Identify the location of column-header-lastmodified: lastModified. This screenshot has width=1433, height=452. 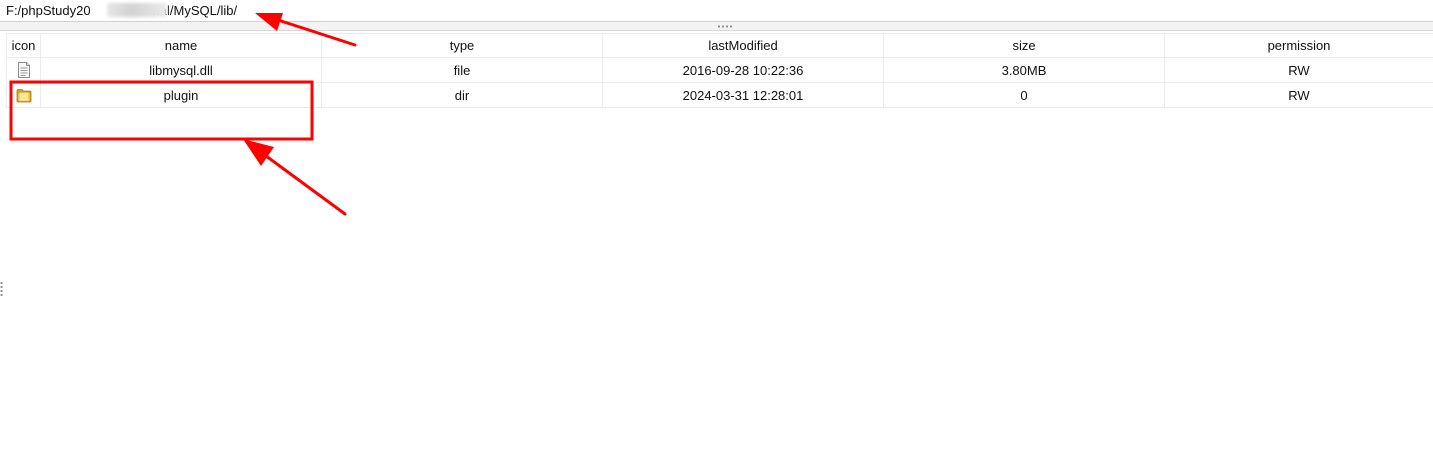
(743, 45).